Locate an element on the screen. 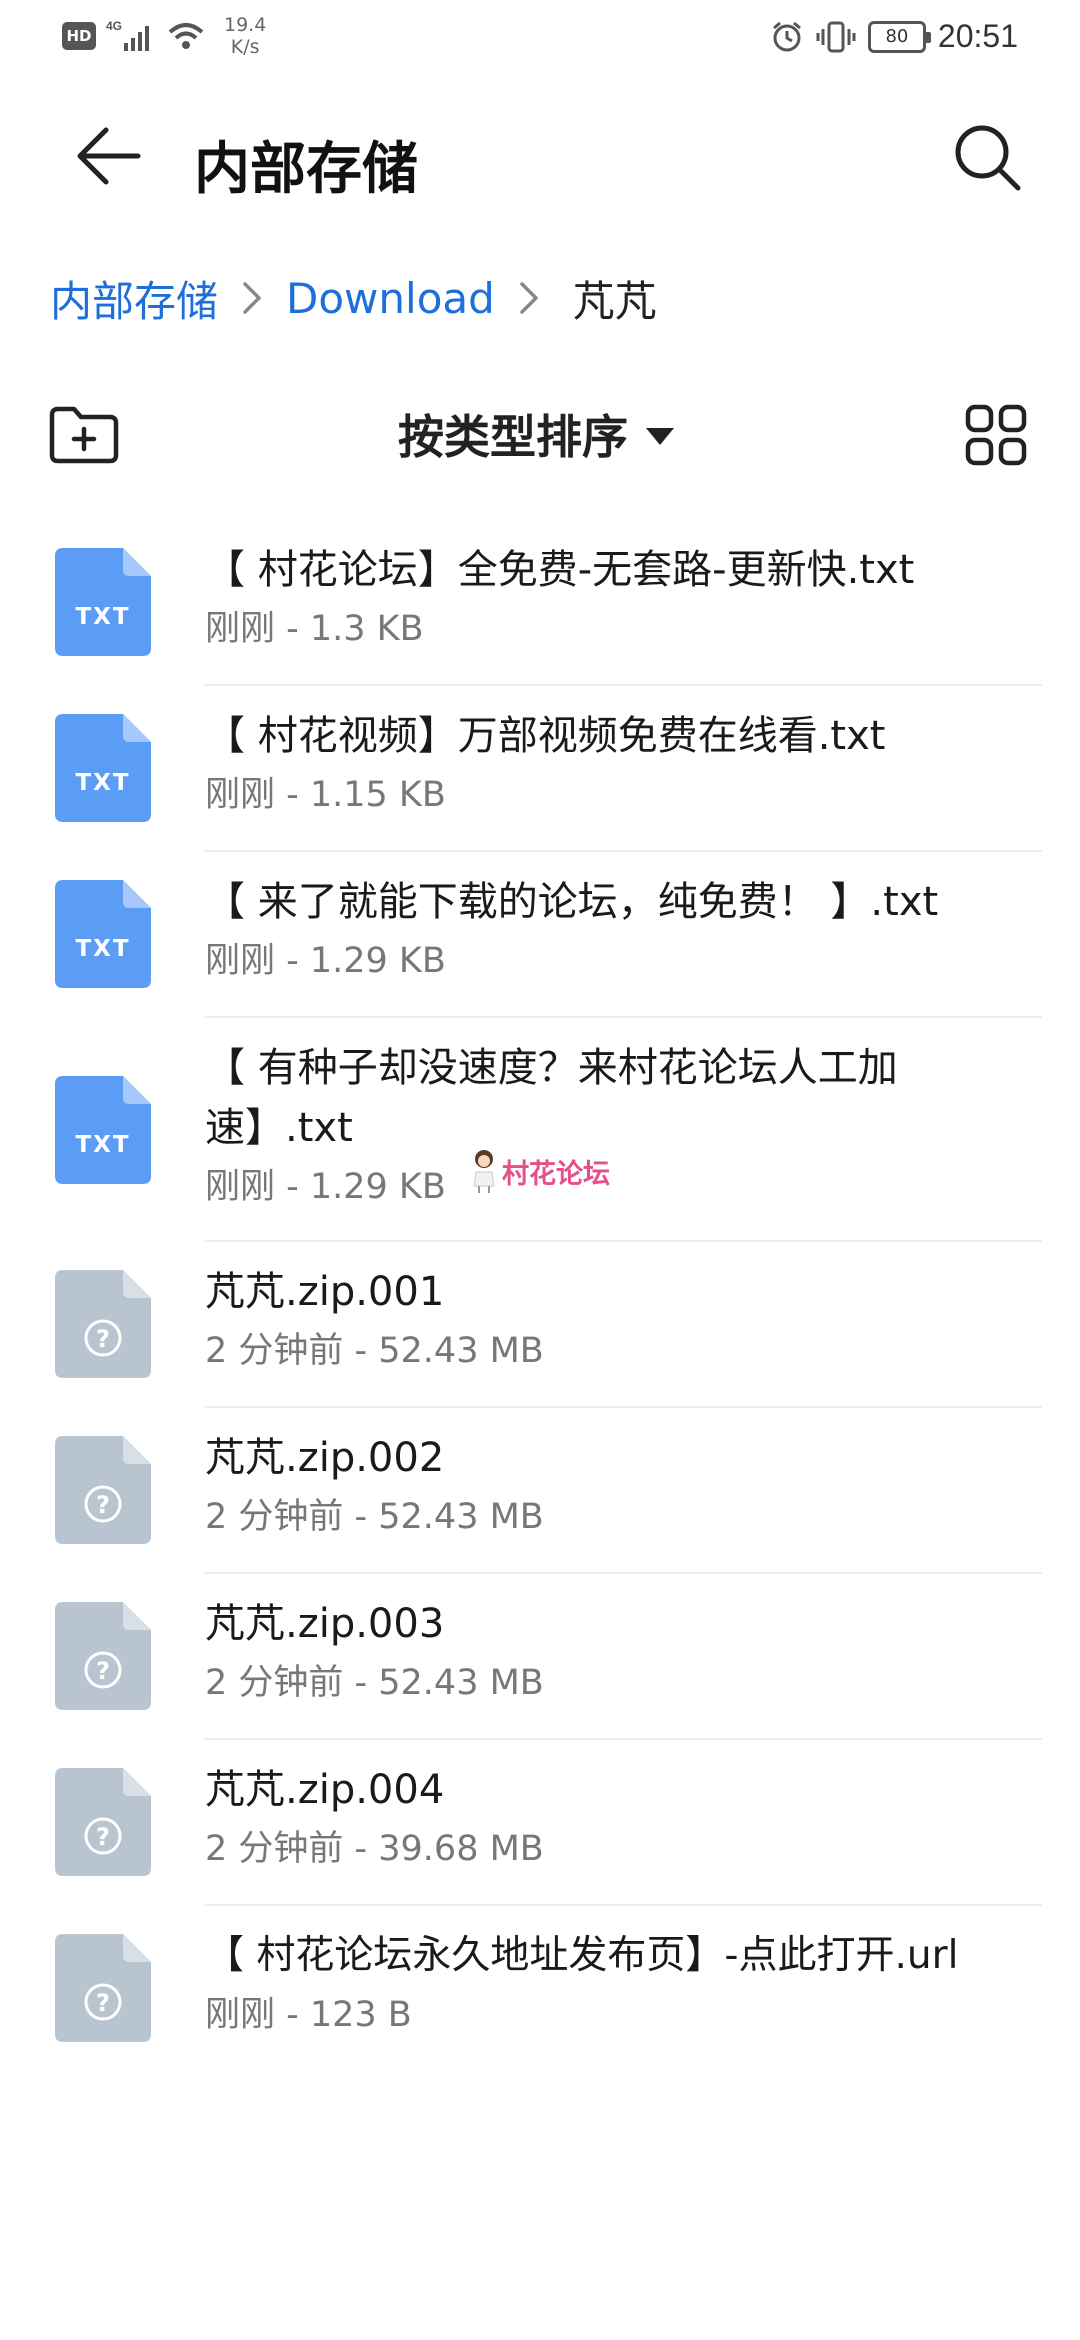  breadcrumb: 内部存储 Download 芃芃 is located at coordinates (353, 298).